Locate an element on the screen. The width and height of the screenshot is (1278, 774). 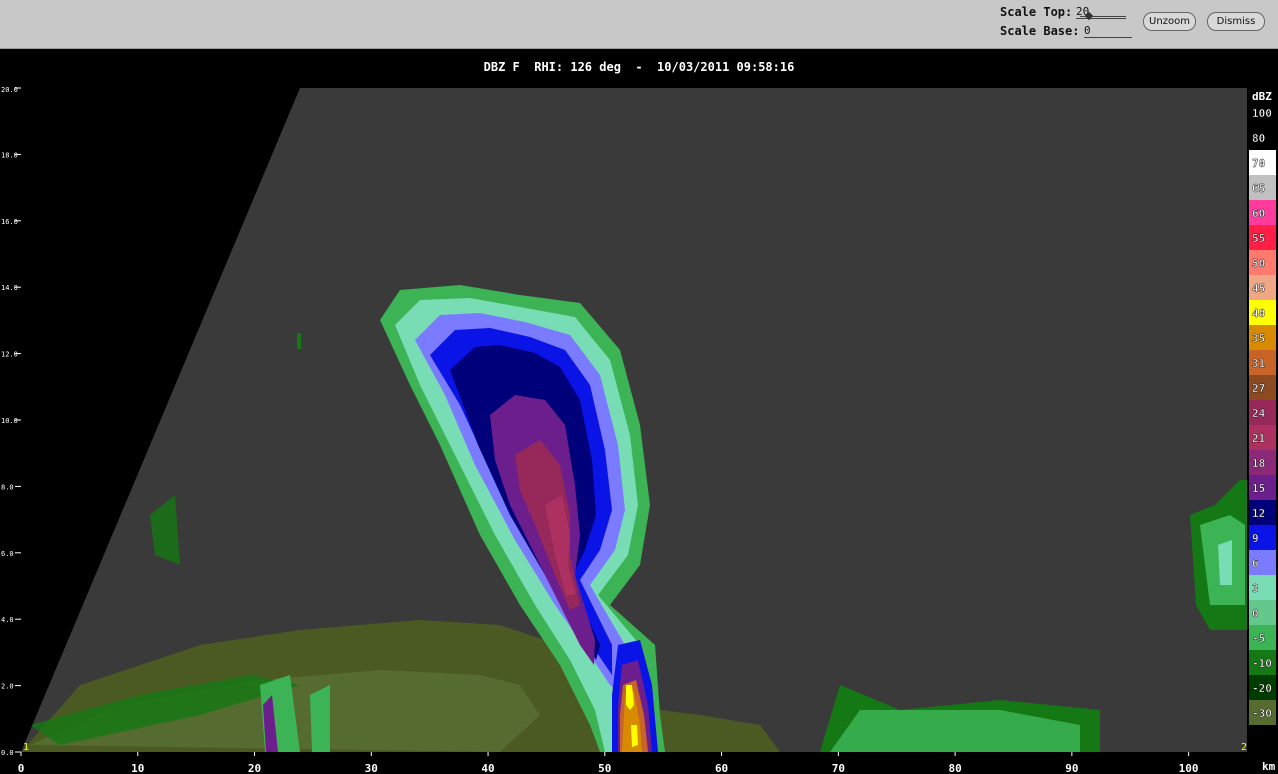
x-tick-label: 60 is located at coordinates (721, 768).